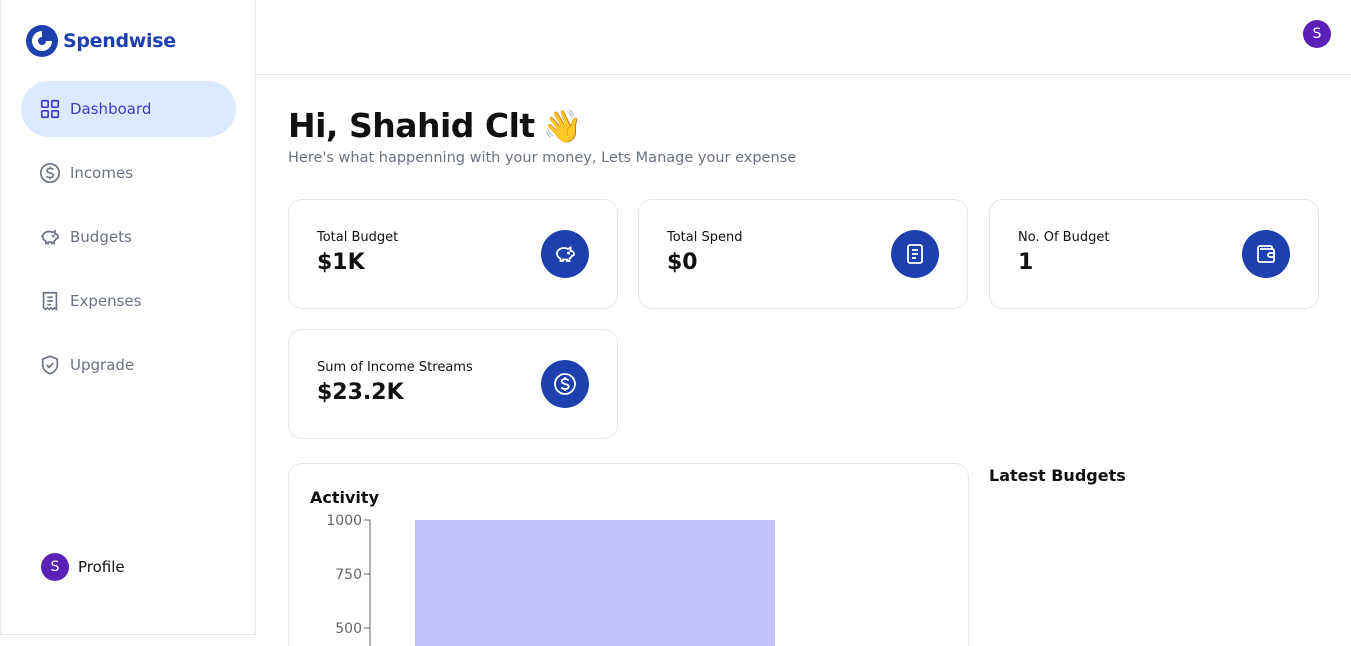  What do you see at coordinates (55, 567) in the screenshot?
I see `avatar: S` at bounding box center [55, 567].